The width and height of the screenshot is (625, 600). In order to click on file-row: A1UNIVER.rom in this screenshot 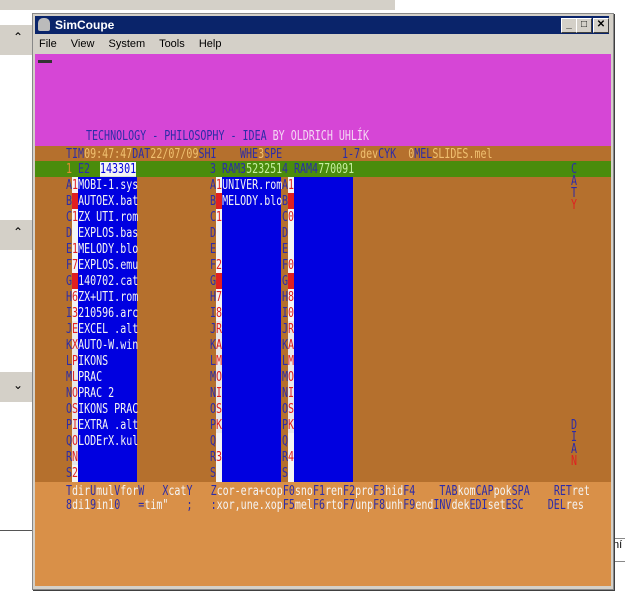, I will do `click(246, 185)`.